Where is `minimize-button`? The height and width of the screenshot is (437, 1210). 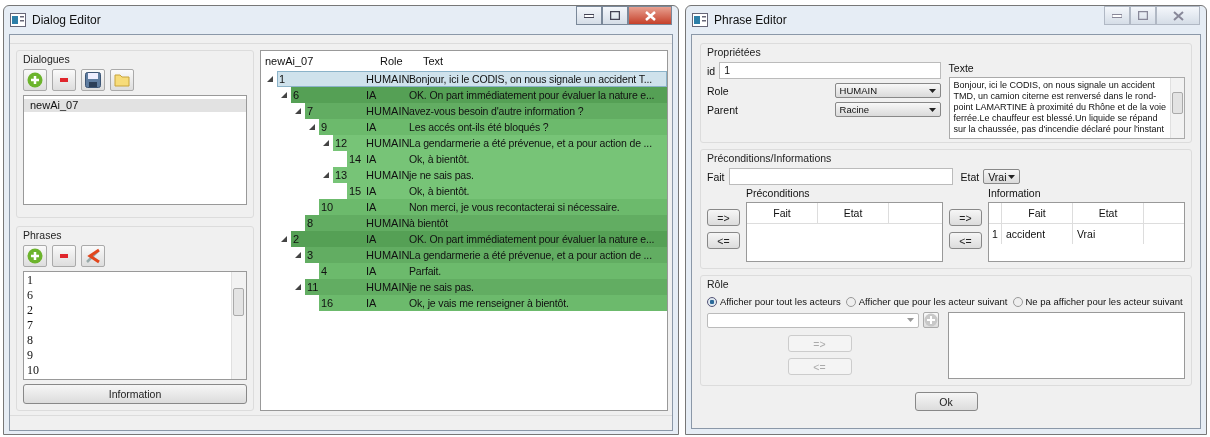
minimize-button is located at coordinates (589, 15).